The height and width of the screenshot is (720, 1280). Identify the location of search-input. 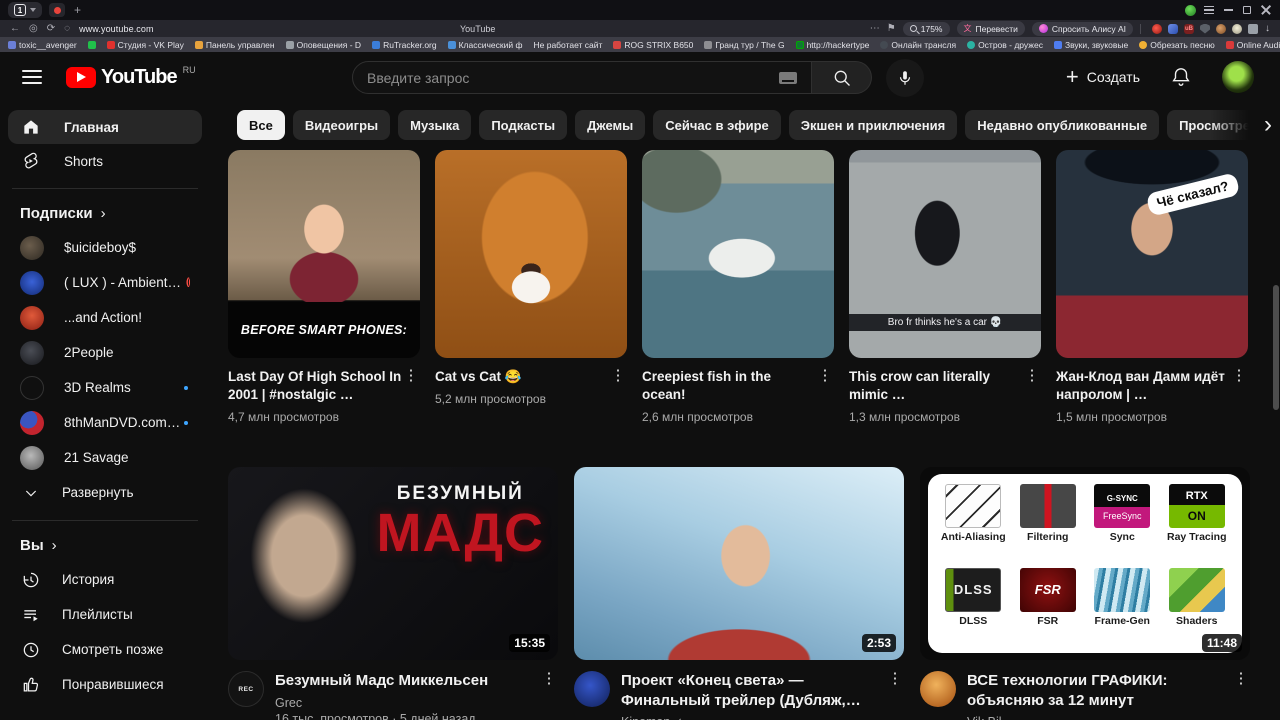
(573, 77).